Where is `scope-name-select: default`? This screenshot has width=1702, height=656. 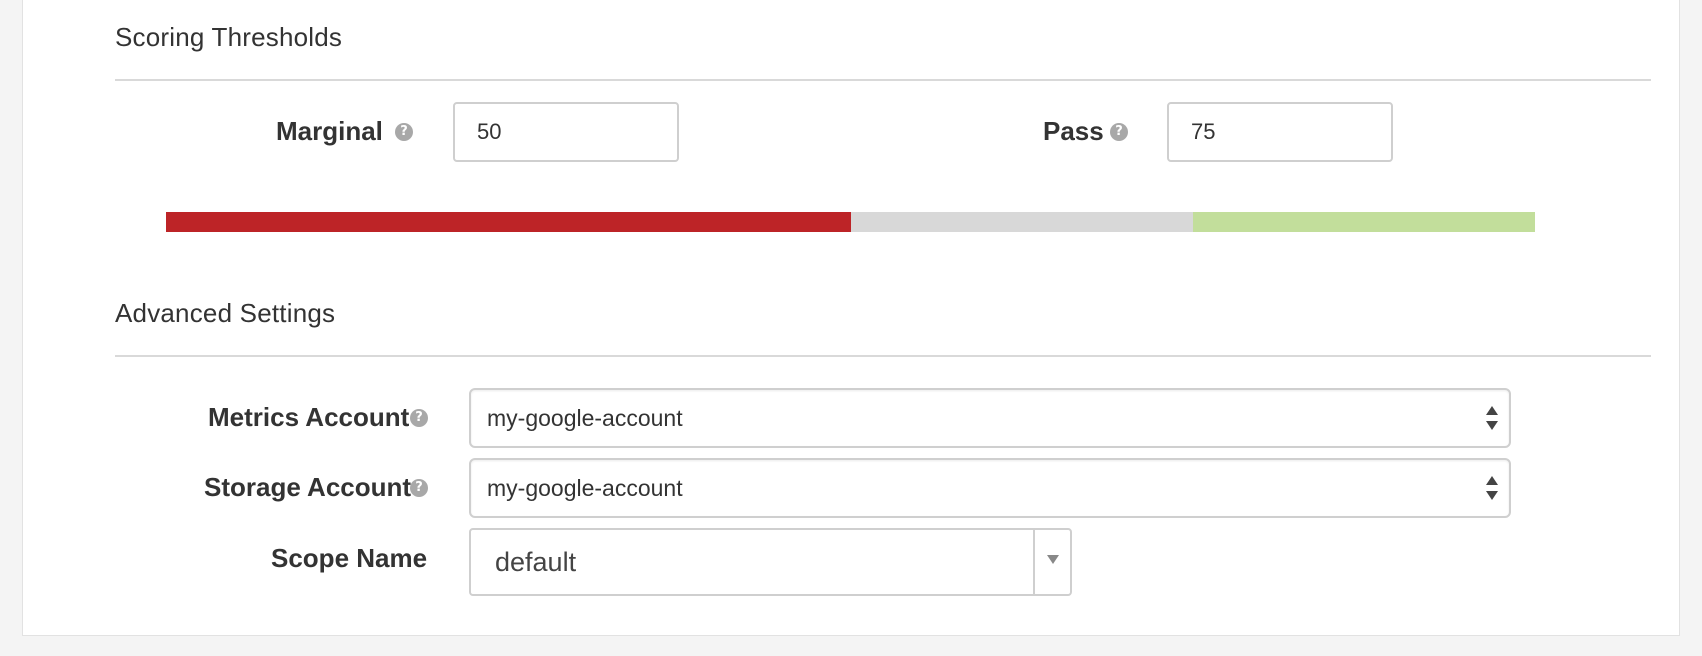 scope-name-select: default is located at coordinates (770, 562).